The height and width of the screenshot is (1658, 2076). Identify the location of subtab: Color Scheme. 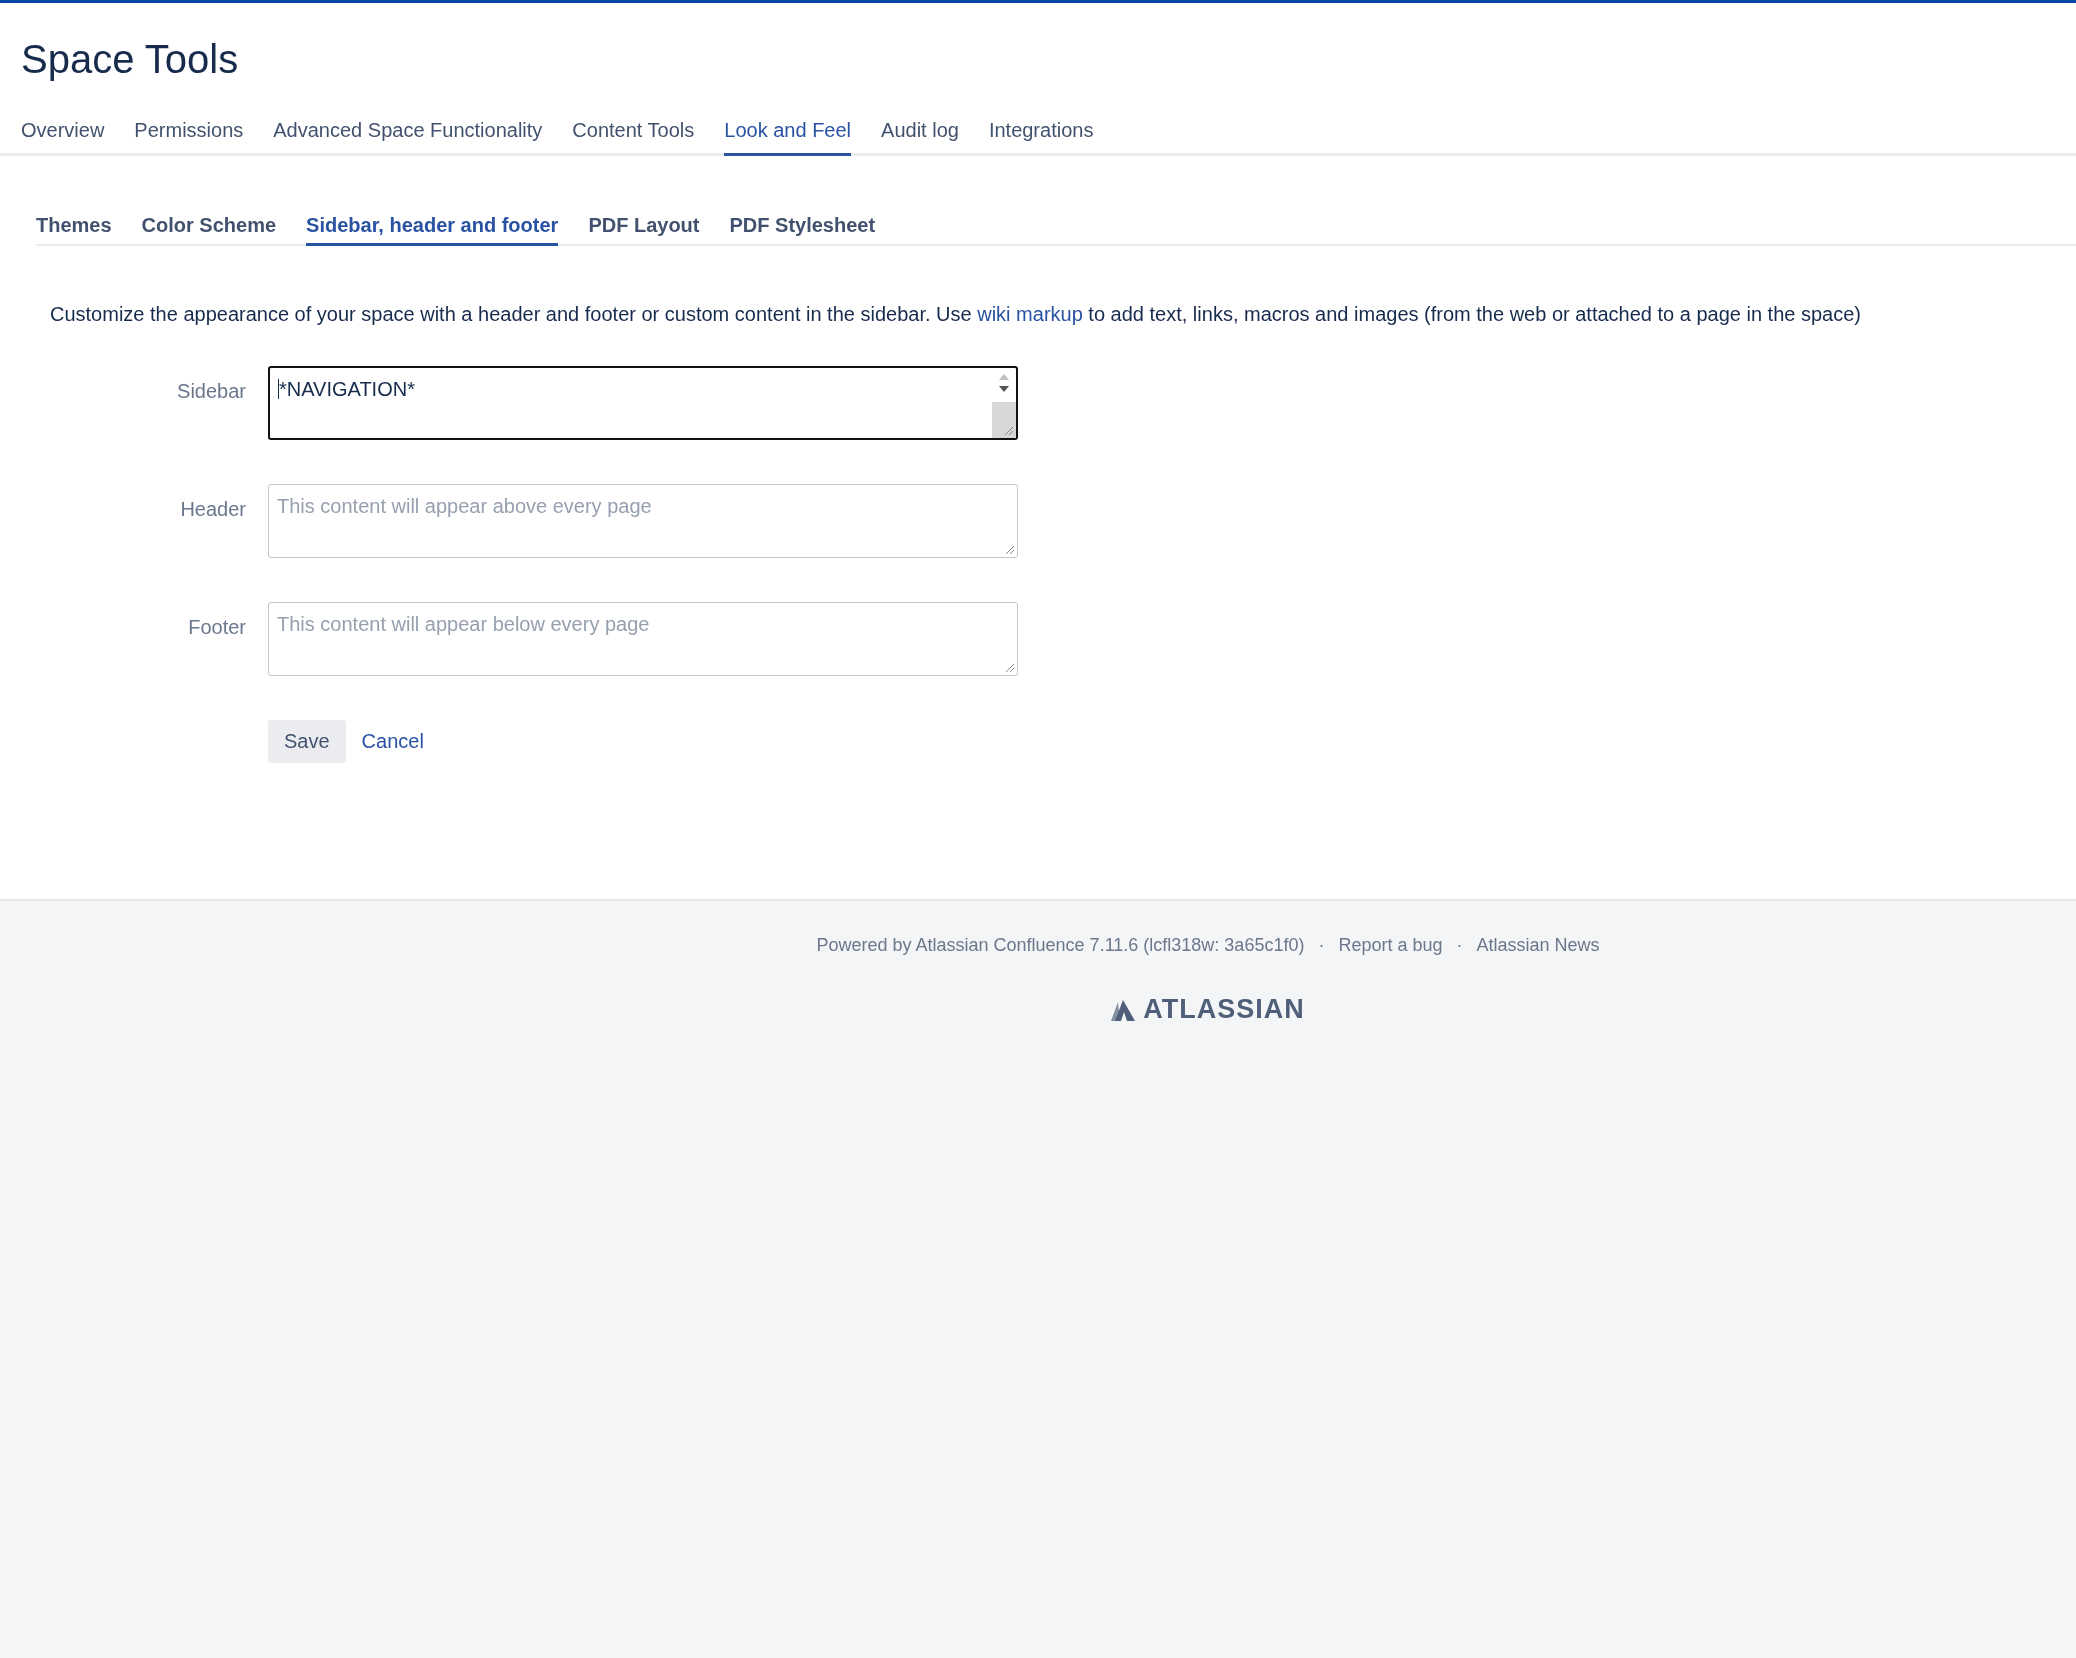
(209, 230).